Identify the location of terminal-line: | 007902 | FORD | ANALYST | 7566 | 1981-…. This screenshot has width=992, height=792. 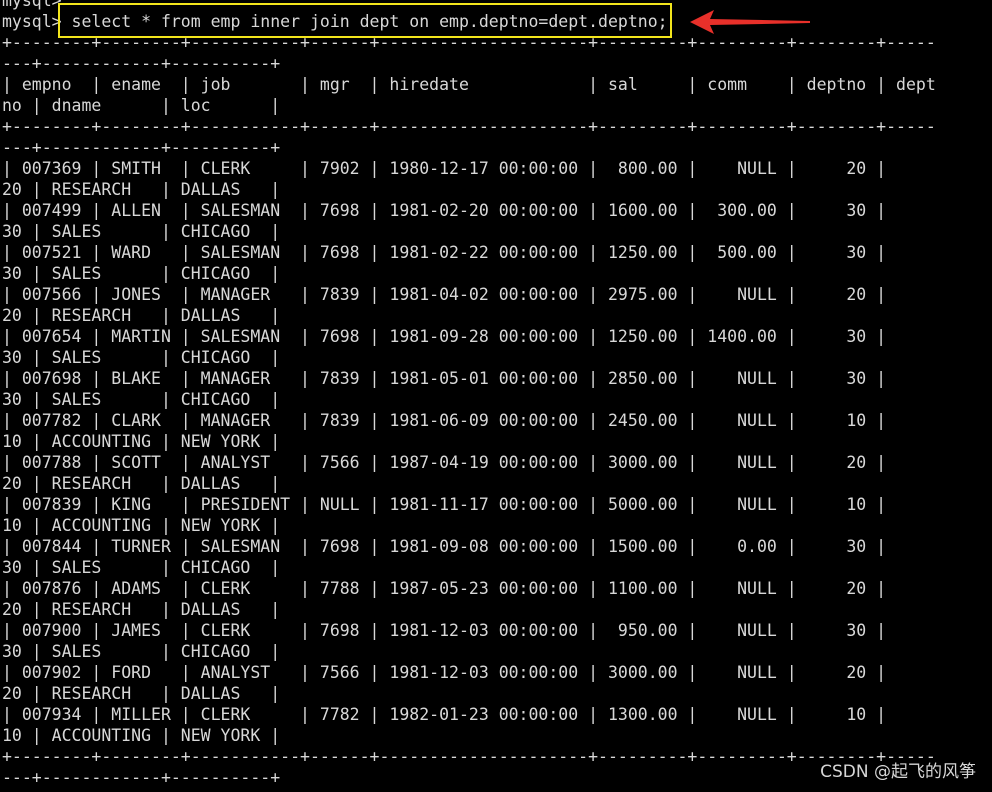
(444, 672).